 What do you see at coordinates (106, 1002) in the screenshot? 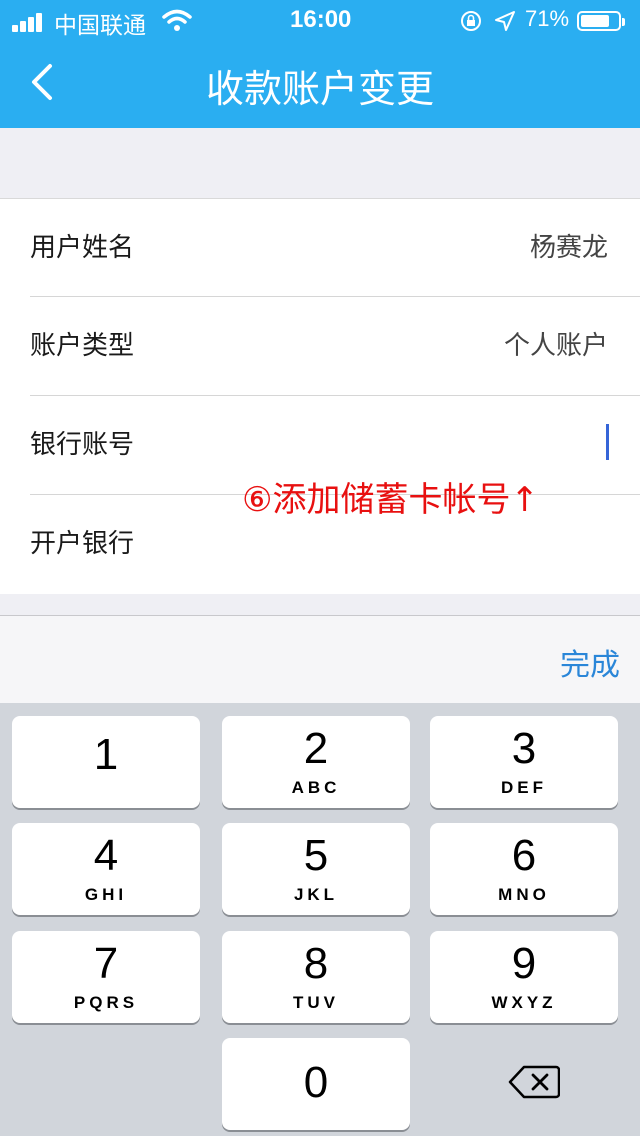
I see `key-letters: PQRS` at bounding box center [106, 1002].